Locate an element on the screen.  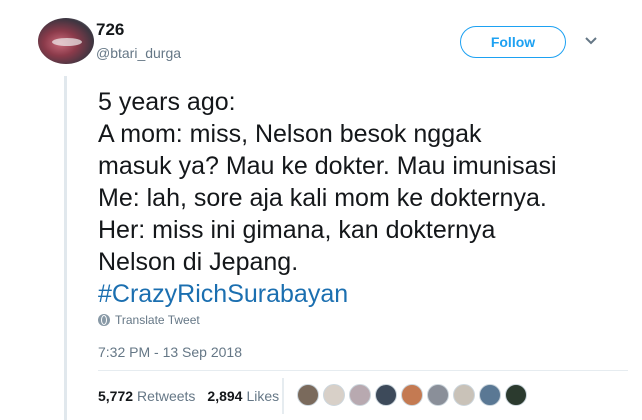
tweet-timestamp: 7:32 PM - 13 Sep 2018 is located at coordinates (170, 352).